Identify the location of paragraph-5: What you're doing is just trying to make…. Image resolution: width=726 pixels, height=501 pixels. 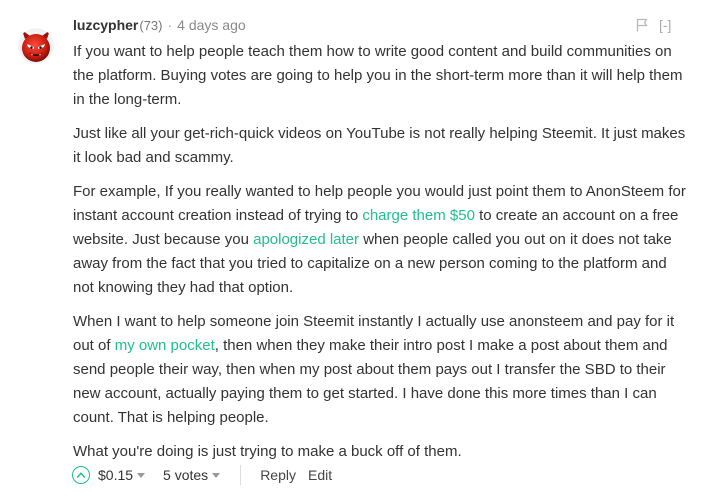
(267, 451).